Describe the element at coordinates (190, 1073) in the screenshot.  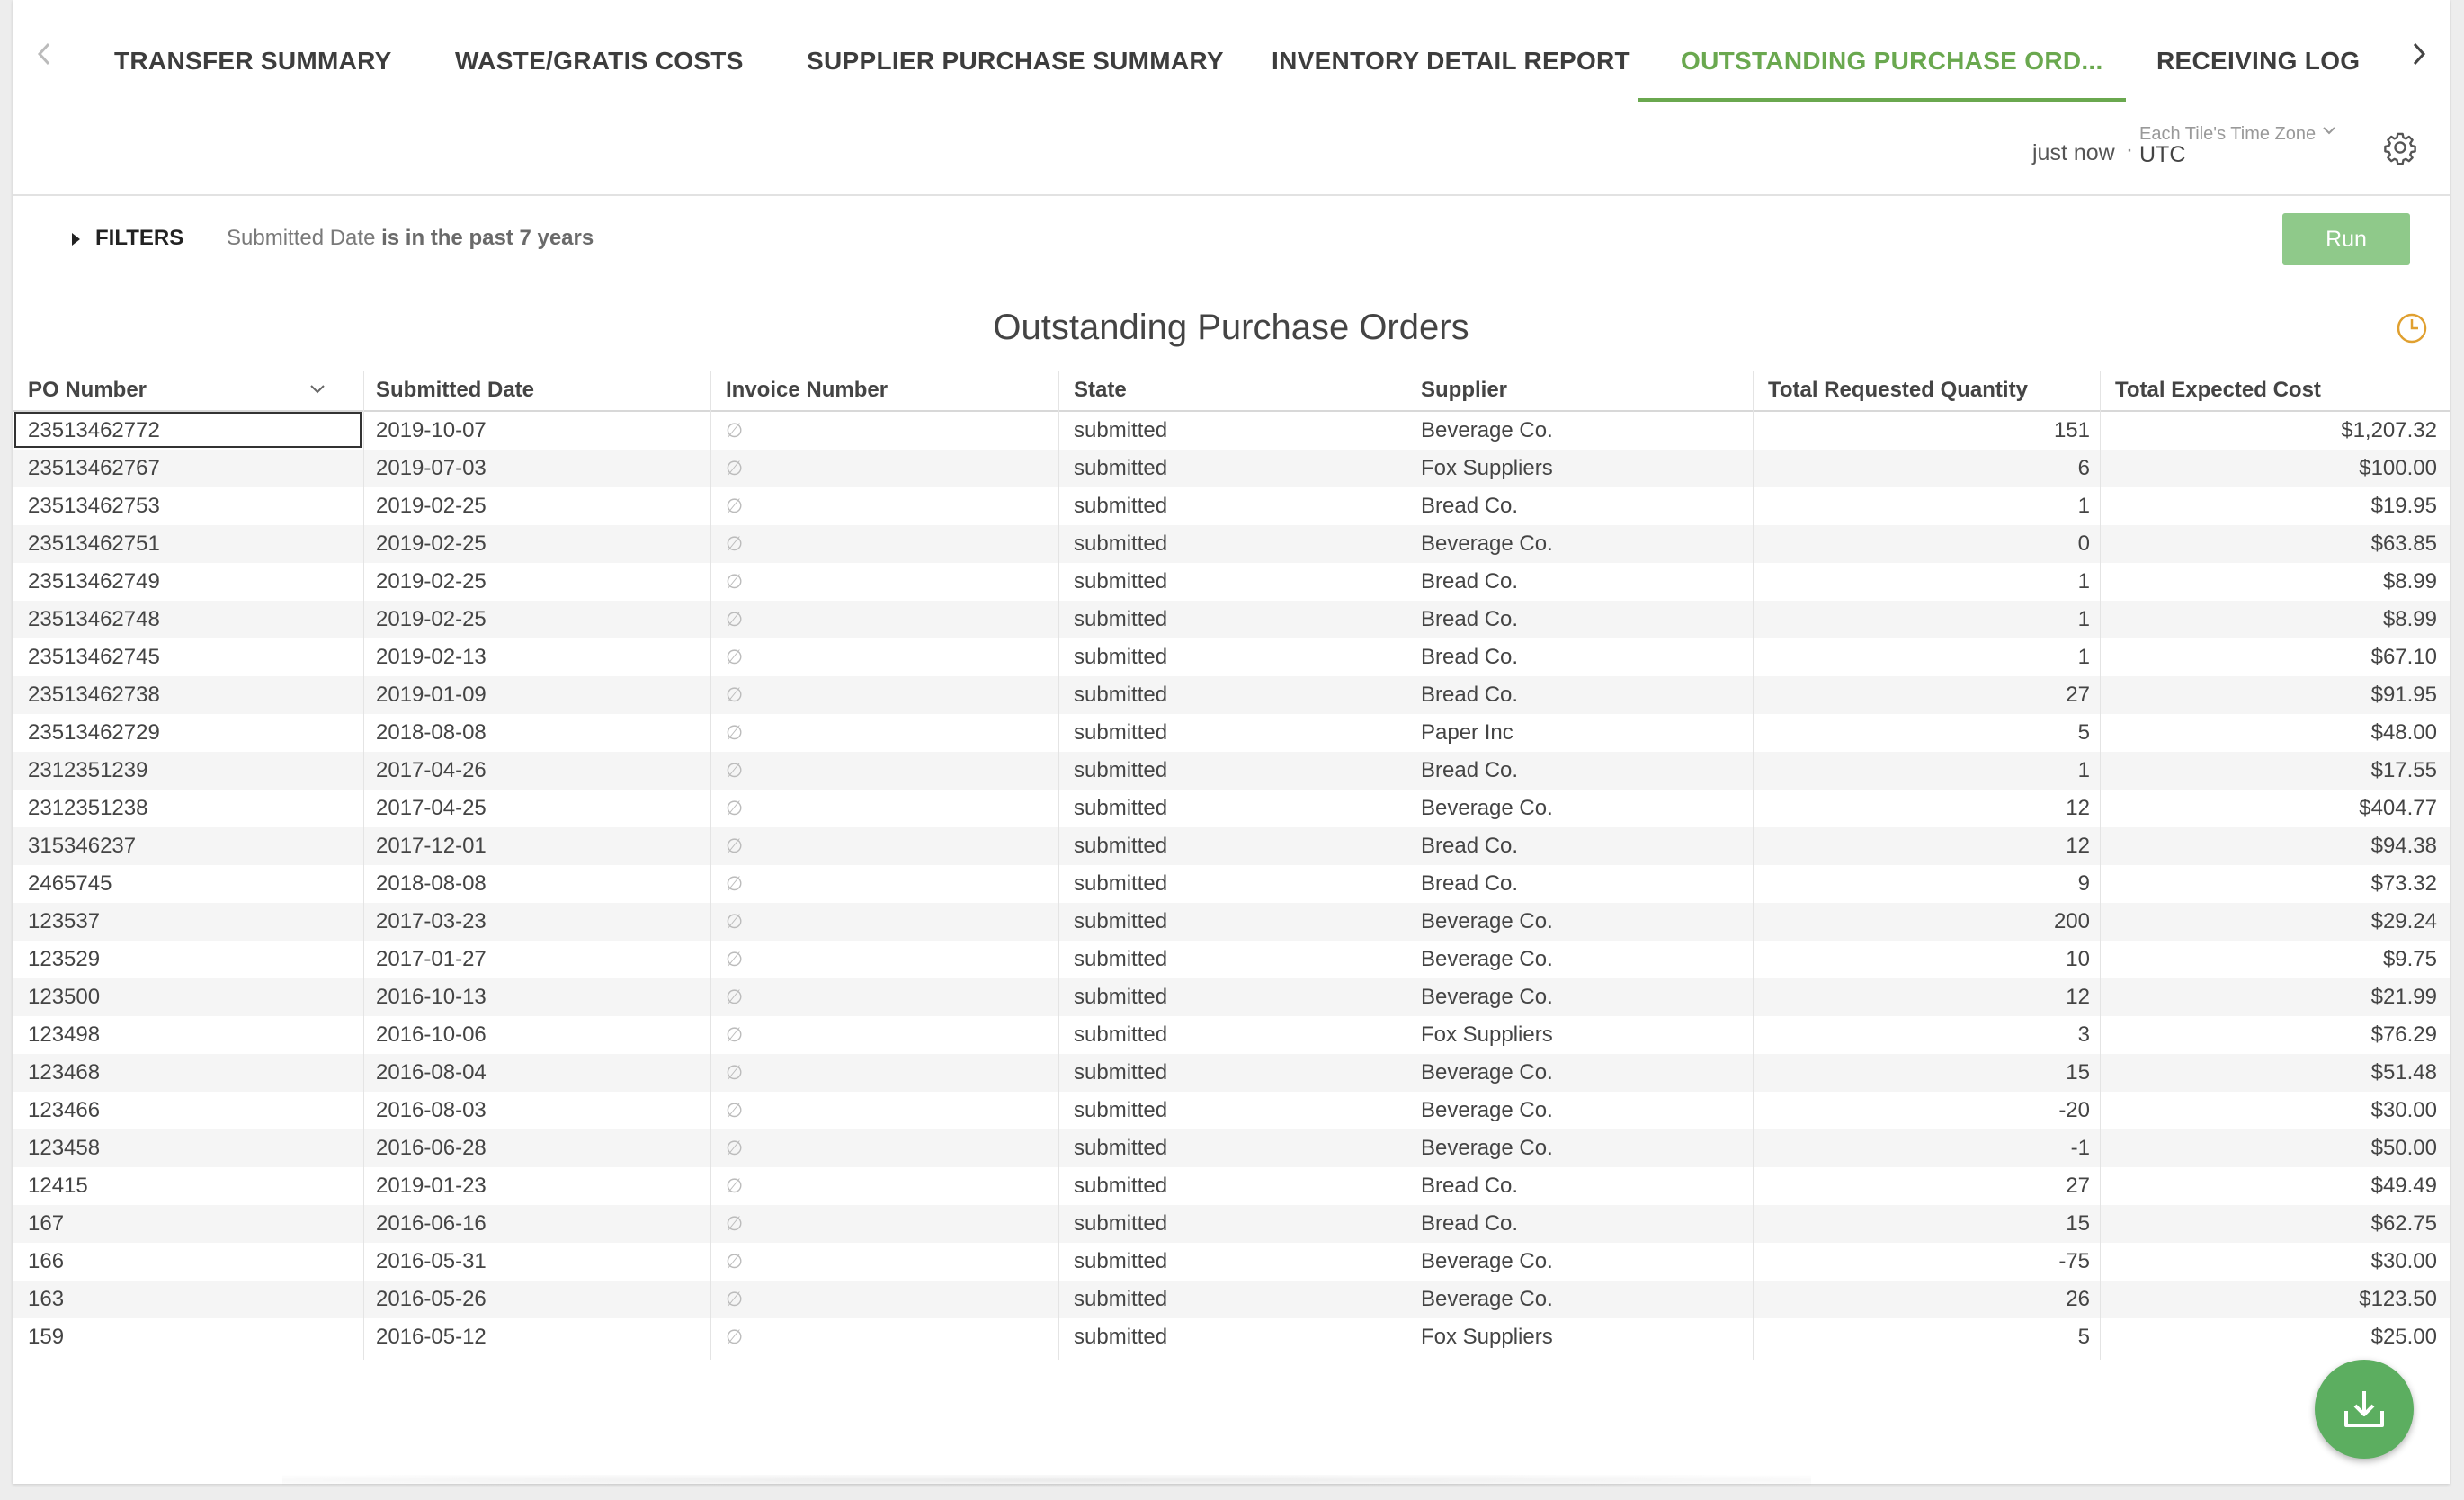
I see `cell-po-number: 123468` at that location.